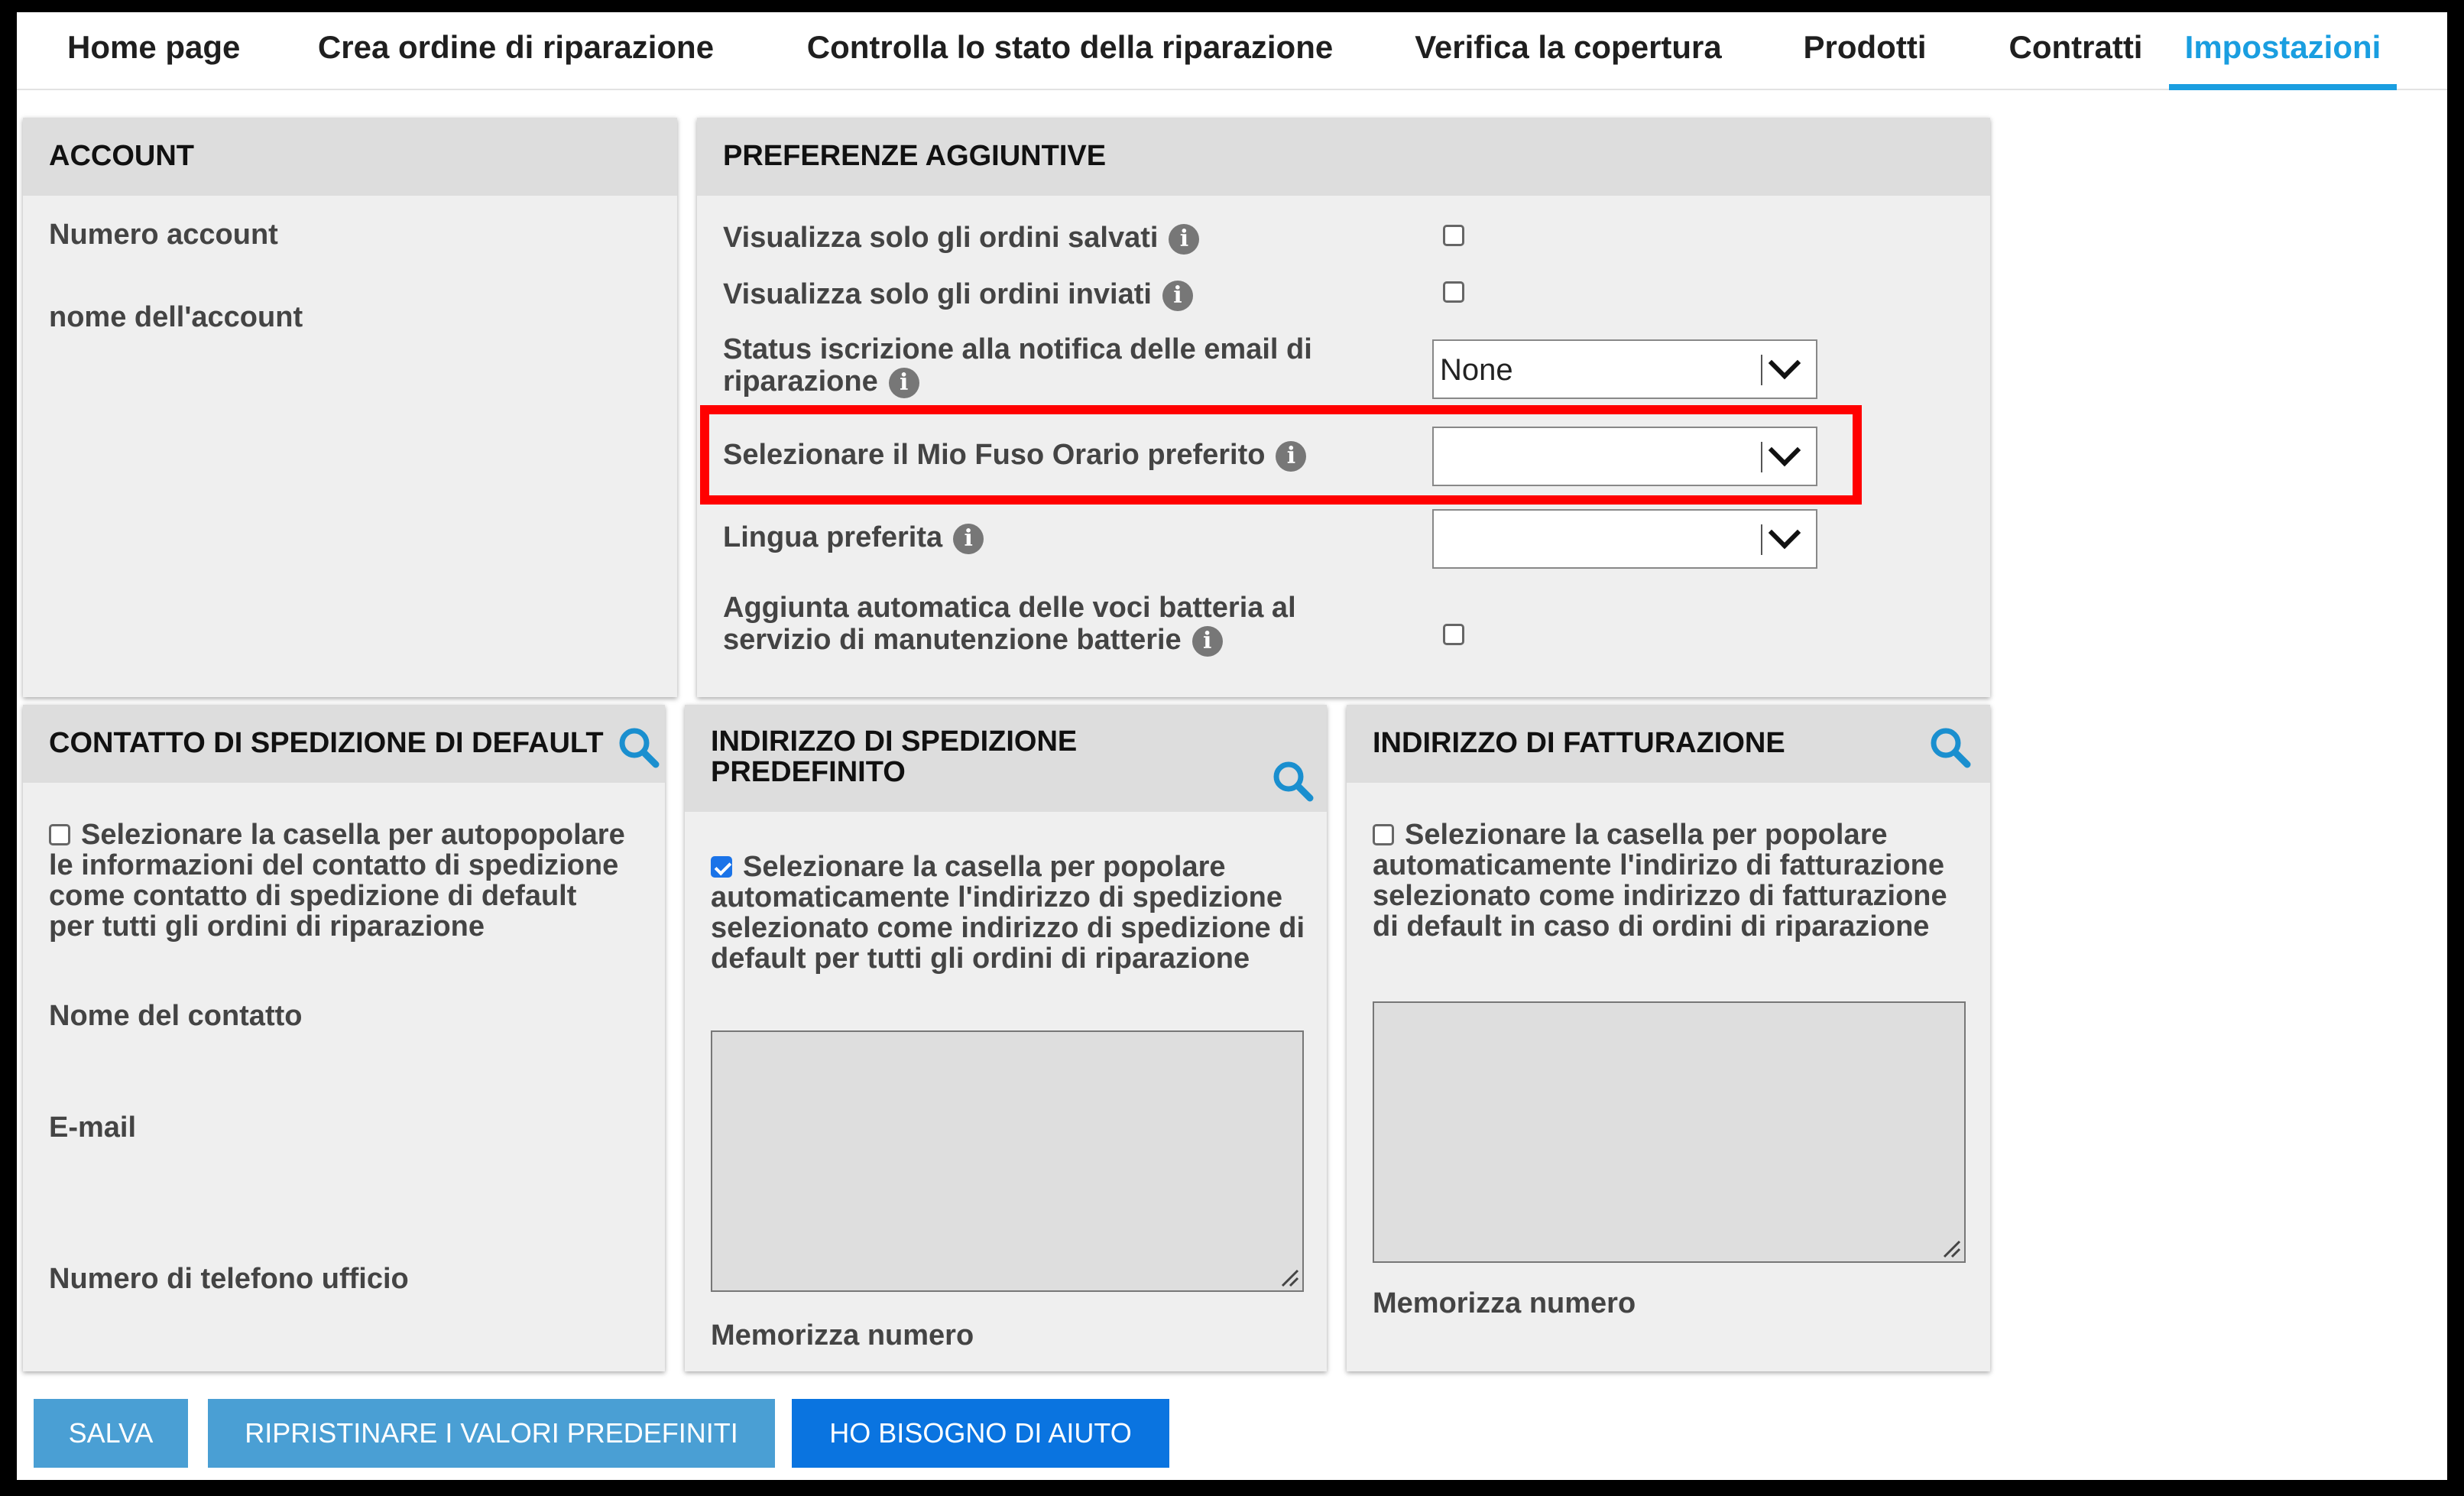 This screenshot has width=2464, height=1496. I want to click on saved-only-checkbox, so click(1453, 235).